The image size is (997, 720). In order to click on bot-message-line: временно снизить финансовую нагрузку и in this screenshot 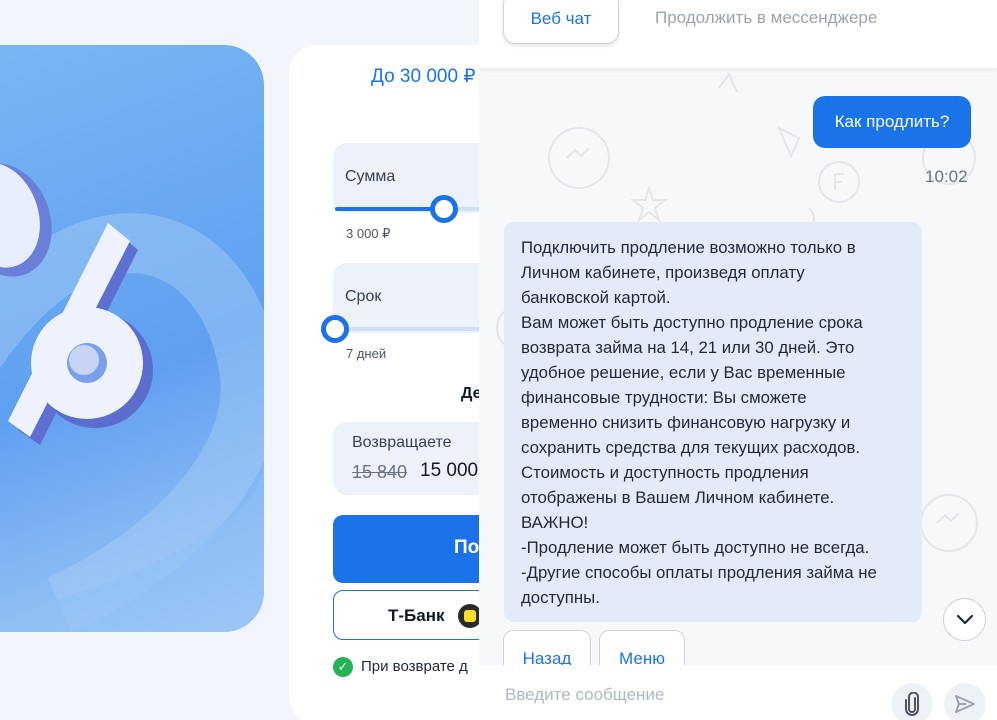, I will do `click(686, 422)`.